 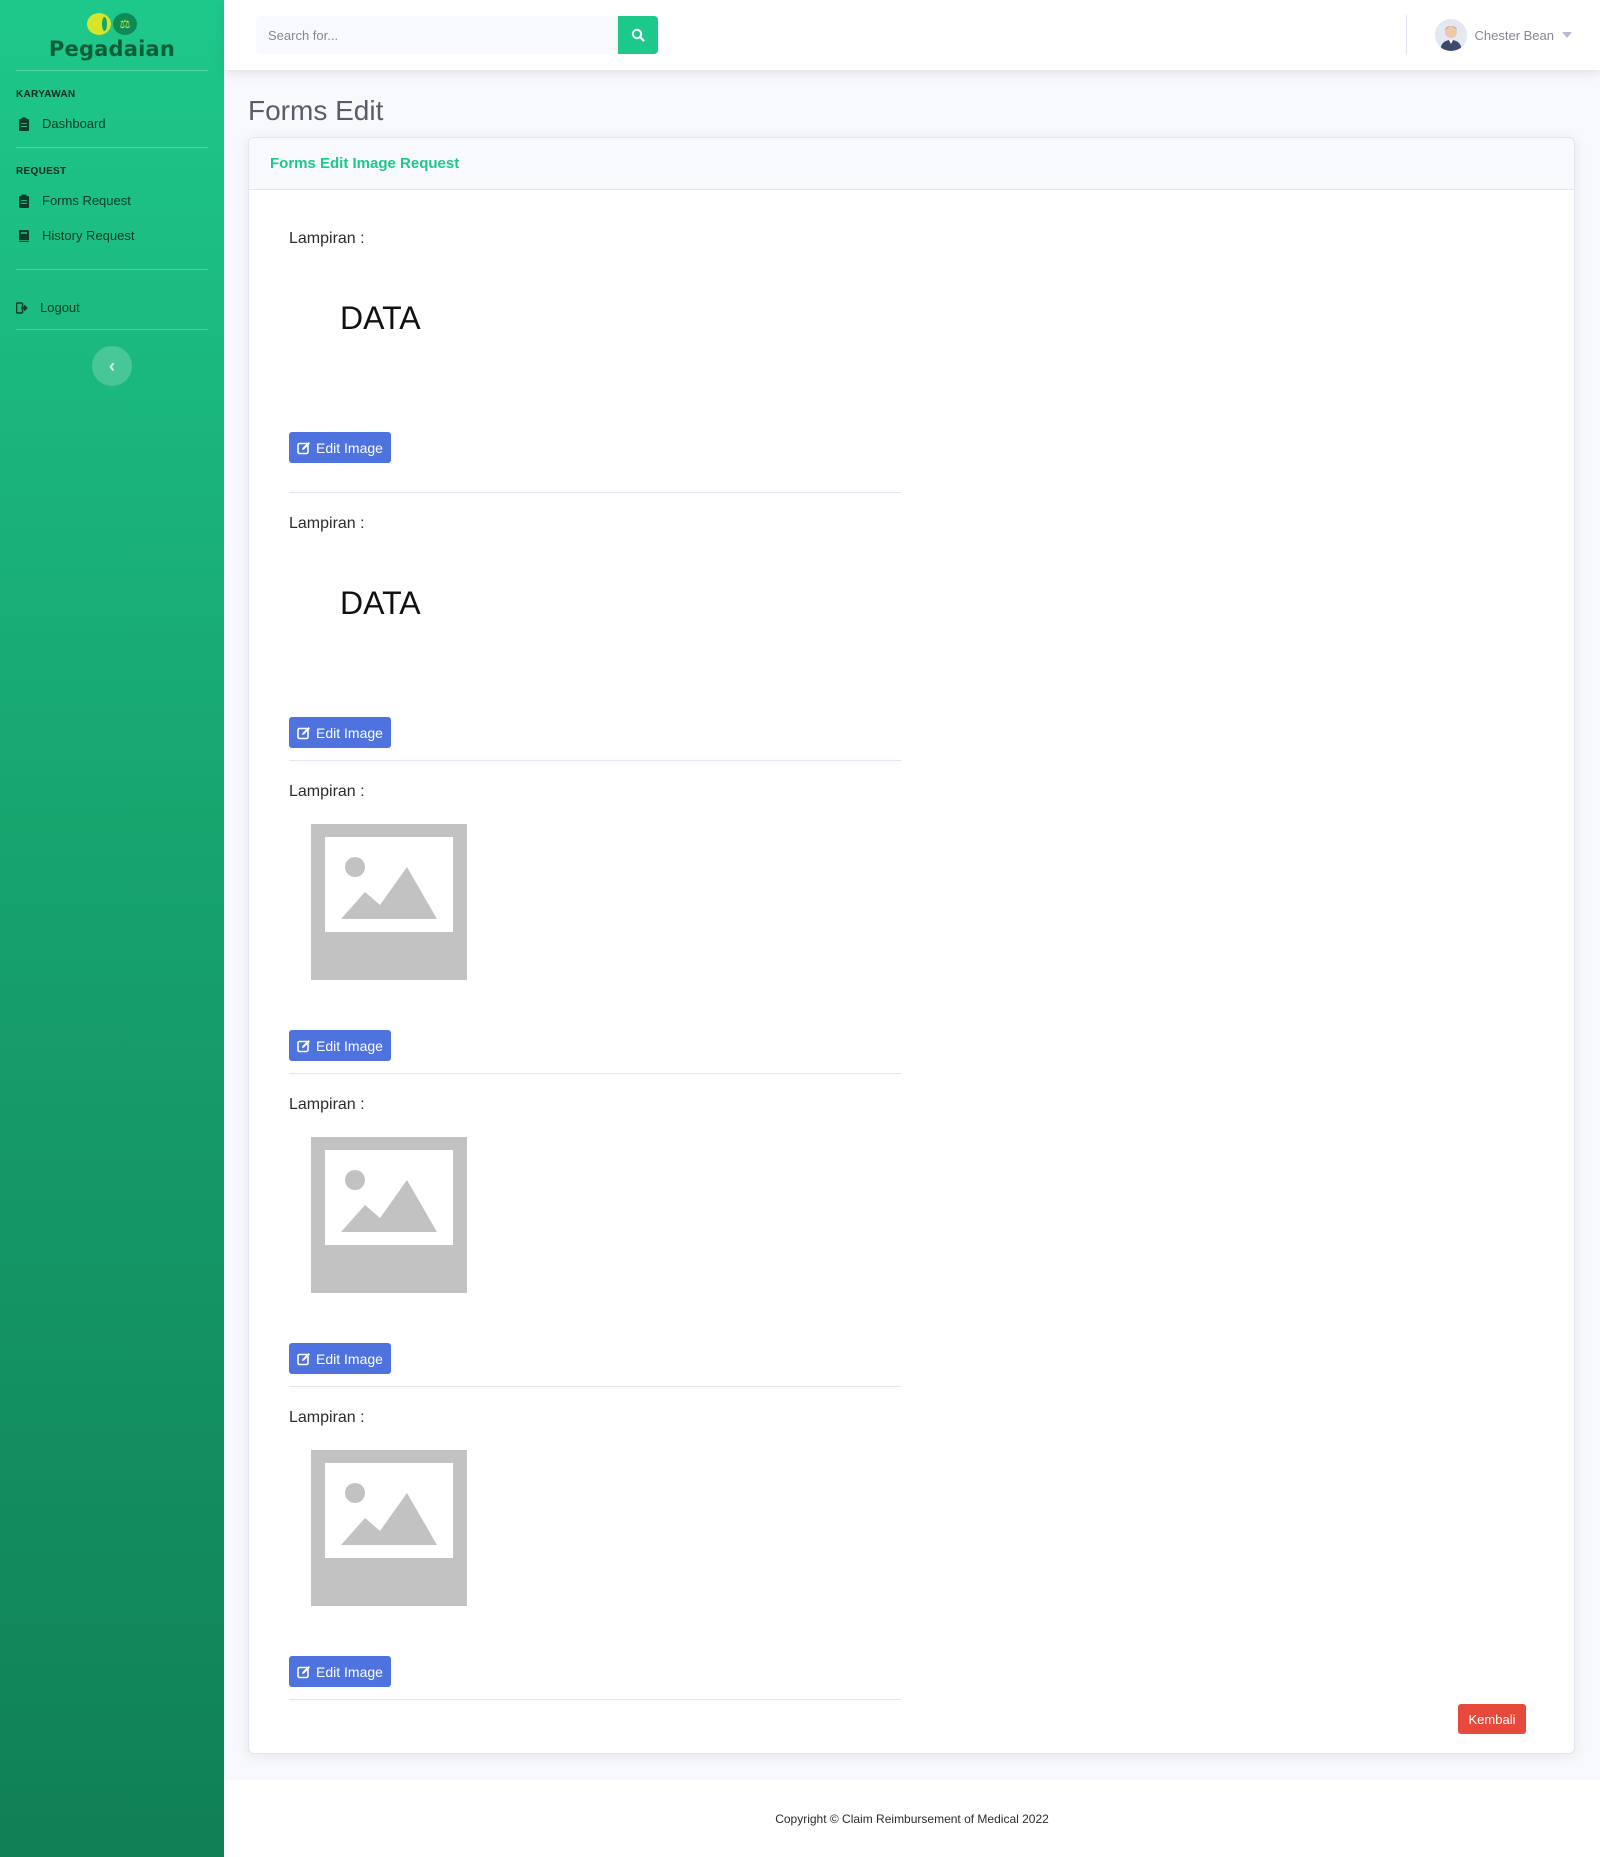 I want to click on user-dropdown: Chester Bean, so click(x=1503, y=35).